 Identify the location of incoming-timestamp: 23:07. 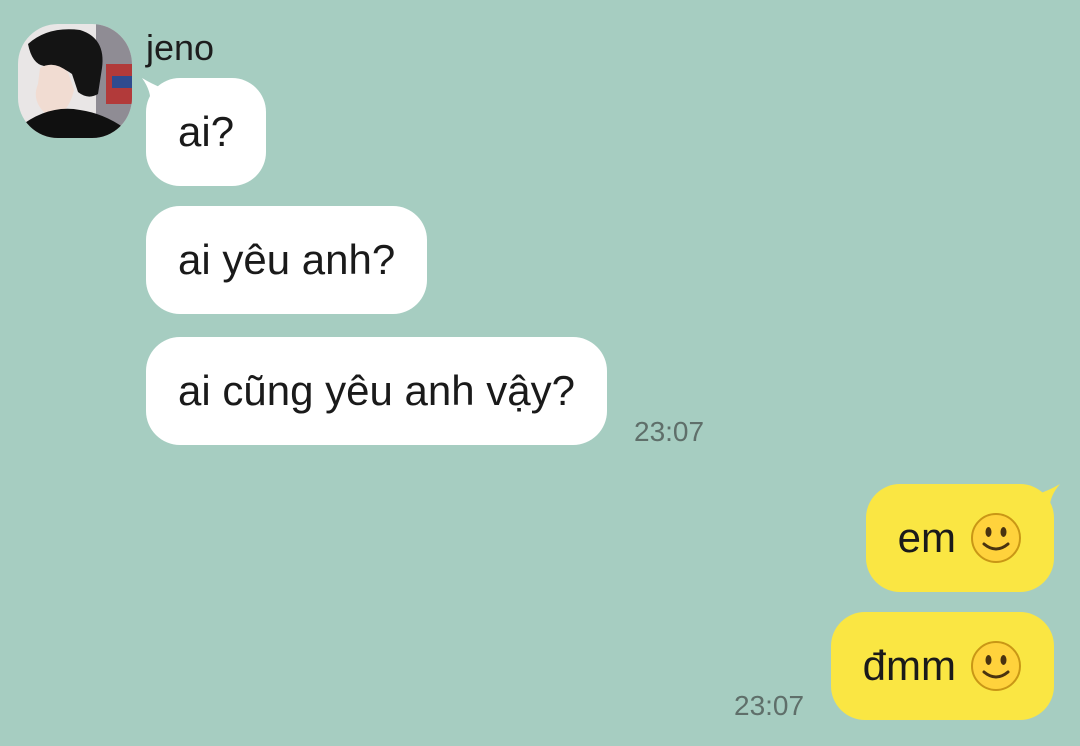
(669, 431).